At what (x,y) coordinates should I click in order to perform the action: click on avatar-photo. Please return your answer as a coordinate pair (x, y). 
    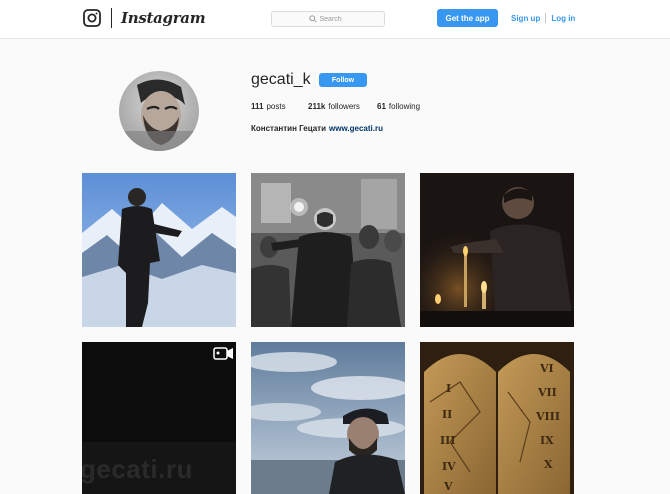
    Looking at the image, I should click on (159, 111).